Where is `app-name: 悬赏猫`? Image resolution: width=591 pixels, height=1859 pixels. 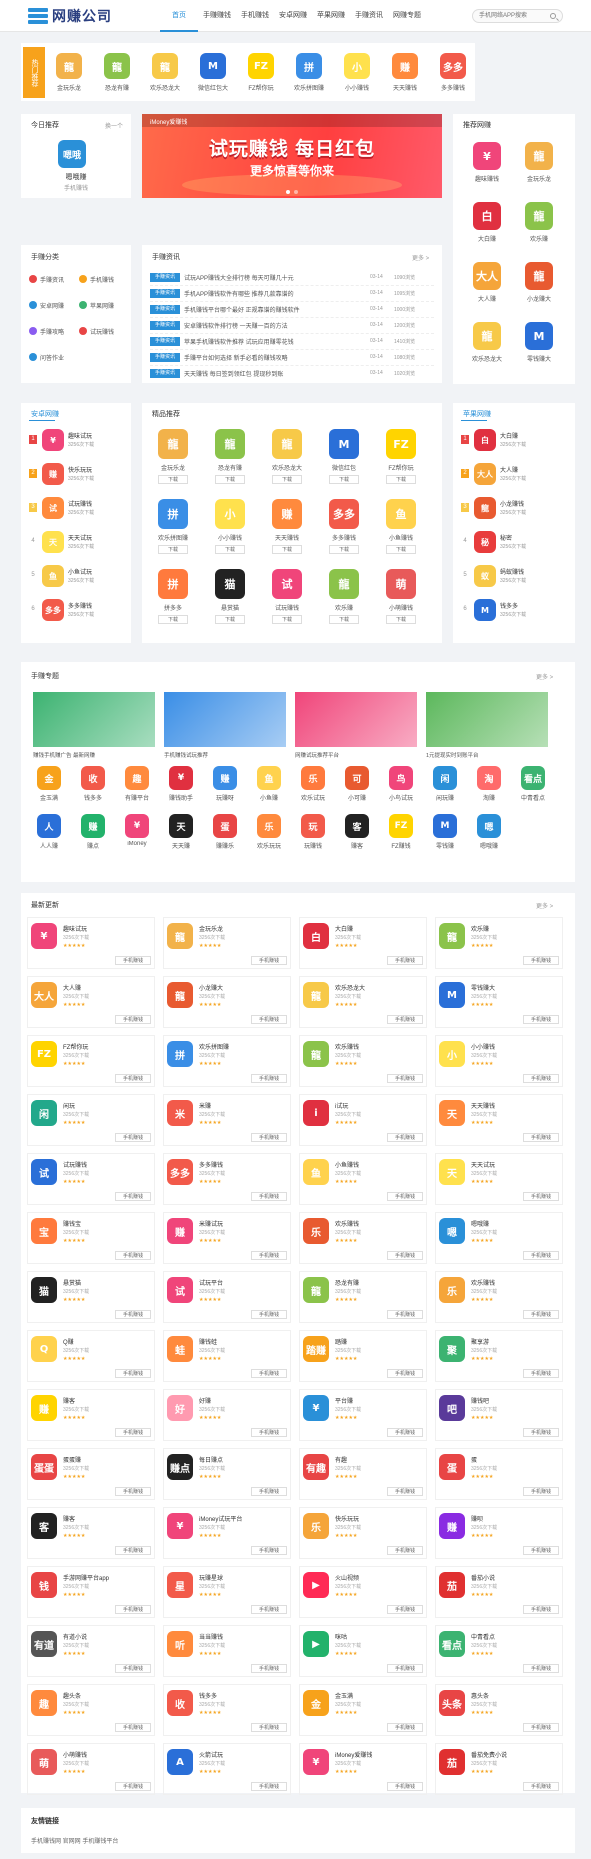 app-name: 悬赏猫 is located at coordinates (107, 1282).